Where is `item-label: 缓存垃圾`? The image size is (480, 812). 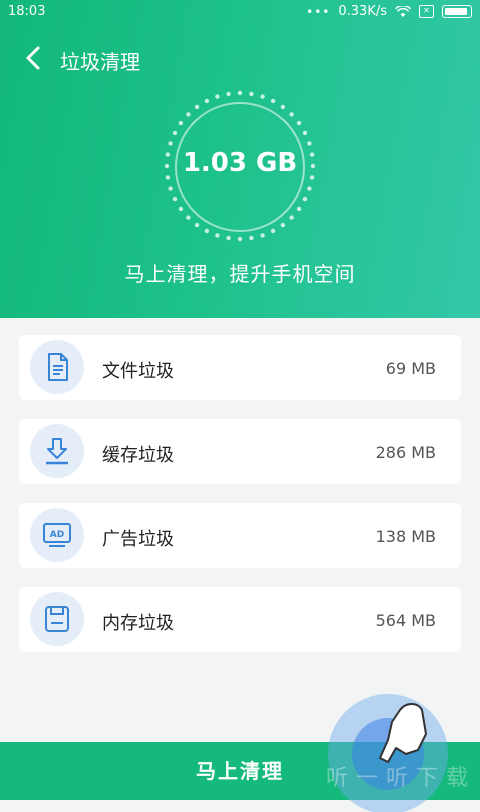 item-label: 缓存垃圾 is located at coordinates (138, 455).